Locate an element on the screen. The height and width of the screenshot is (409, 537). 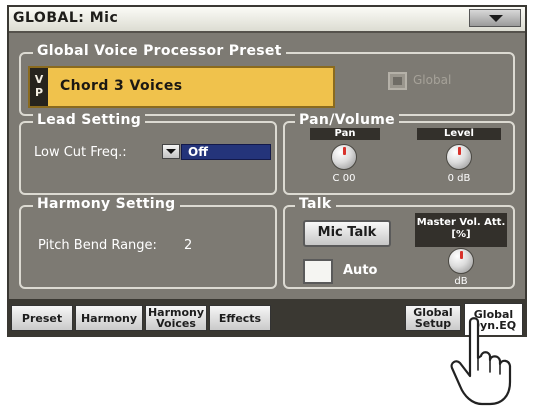
level-header: Level is located at coordinates (459, 134).